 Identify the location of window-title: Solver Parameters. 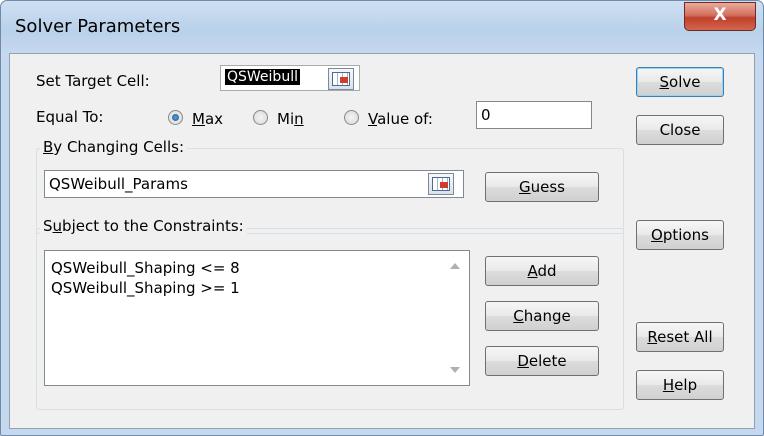
(98, 26).